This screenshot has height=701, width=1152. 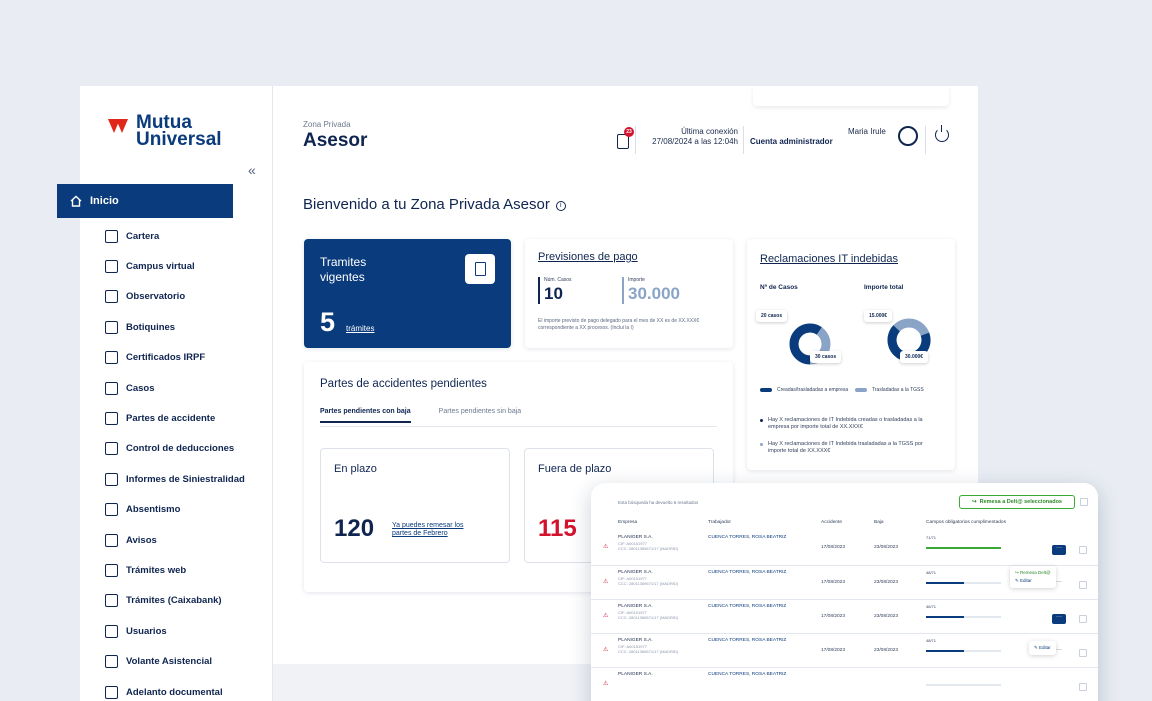 What do you see at coordinates (111, 358) in the screenshot?
I see `certificate-icon` at bounding box center [111, 358].